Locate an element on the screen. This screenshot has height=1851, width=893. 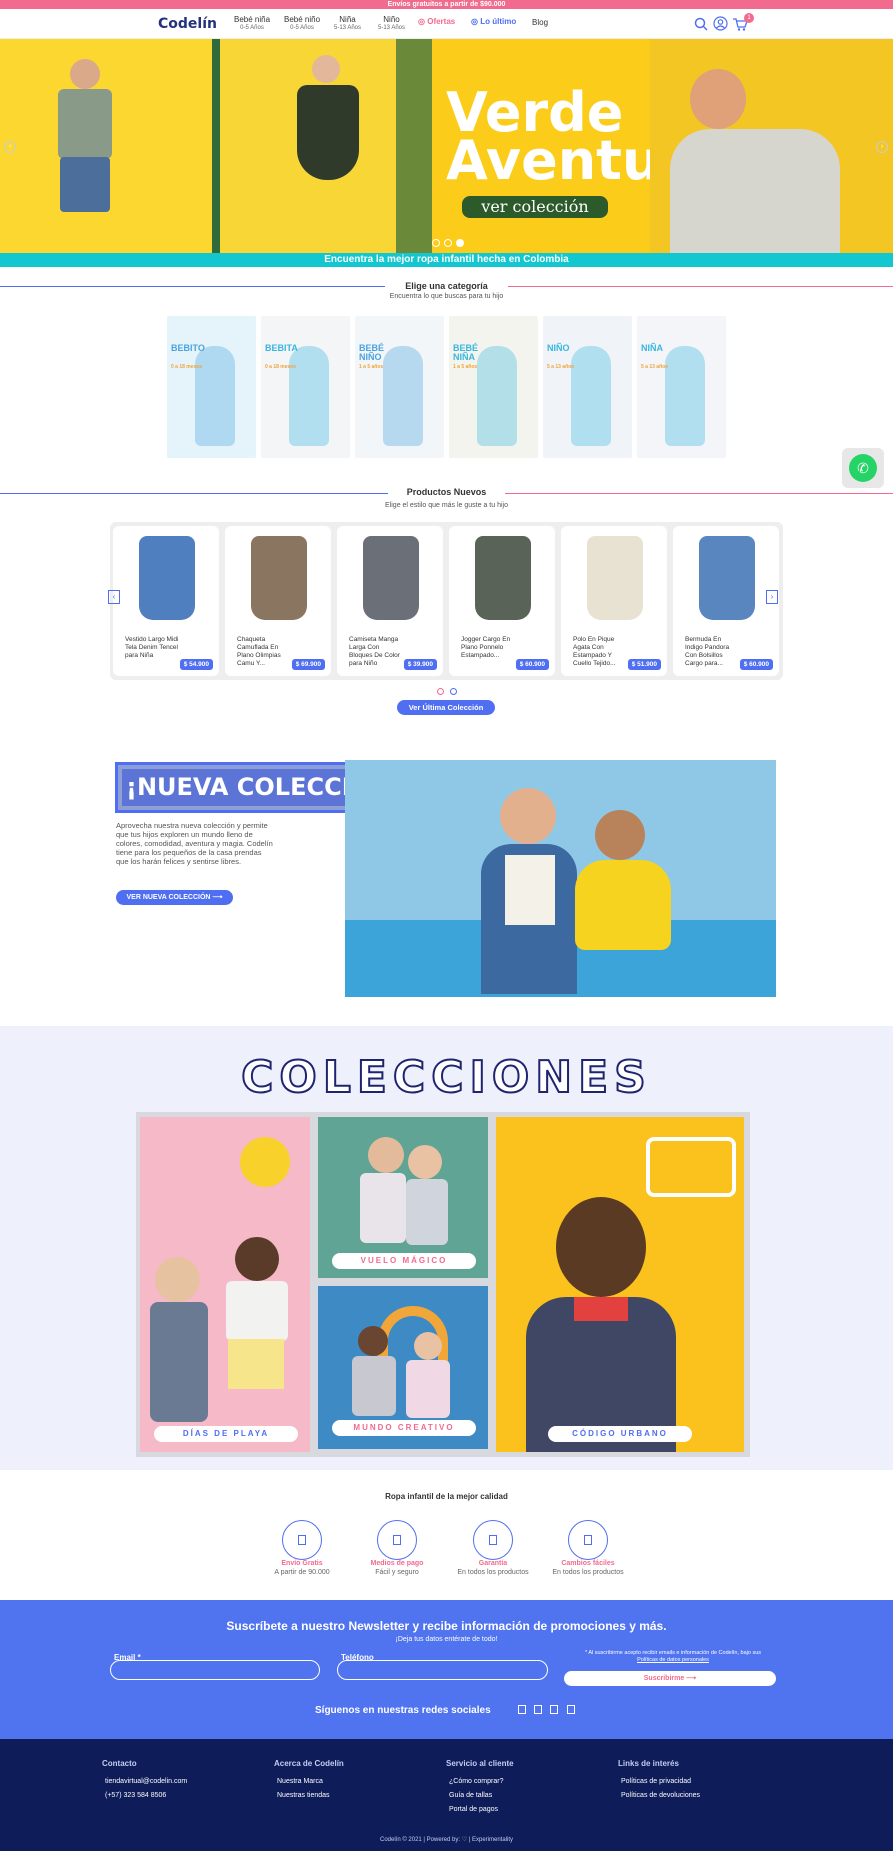
coleccion-label: CÓDIGO URBANO is located at coordinates (620, 1434).